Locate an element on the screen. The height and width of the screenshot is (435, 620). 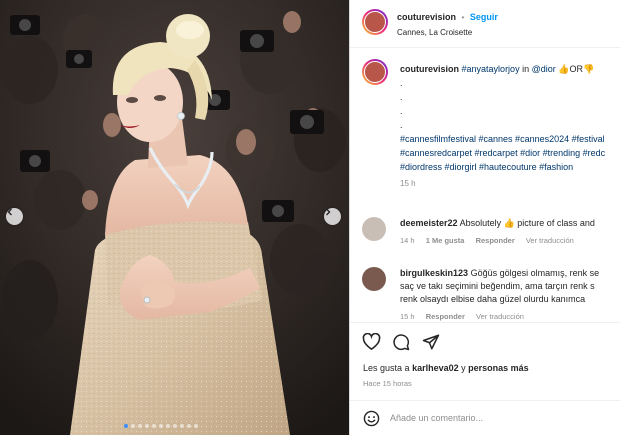
follow-button: Seguir is located at coordinates (484, 17).